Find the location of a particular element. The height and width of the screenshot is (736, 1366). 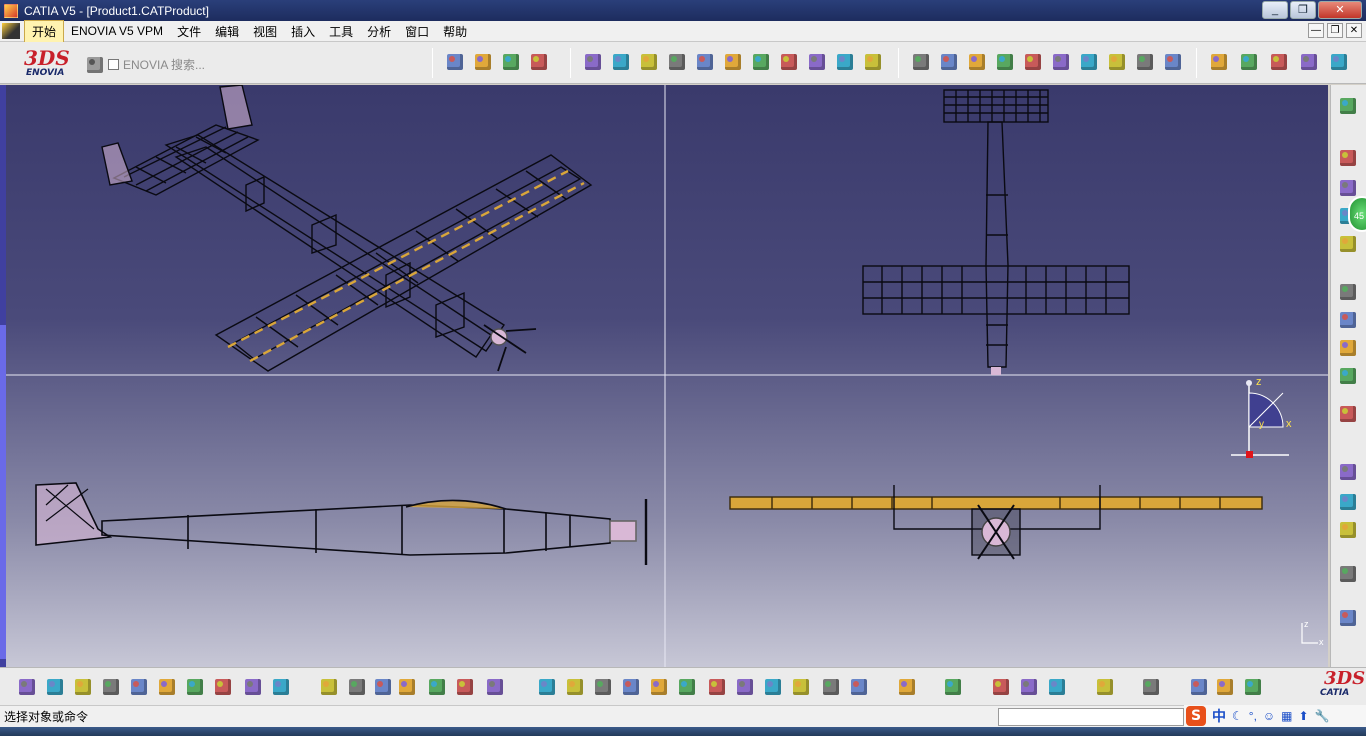

cut-icon is located at coordinates (139, 687).